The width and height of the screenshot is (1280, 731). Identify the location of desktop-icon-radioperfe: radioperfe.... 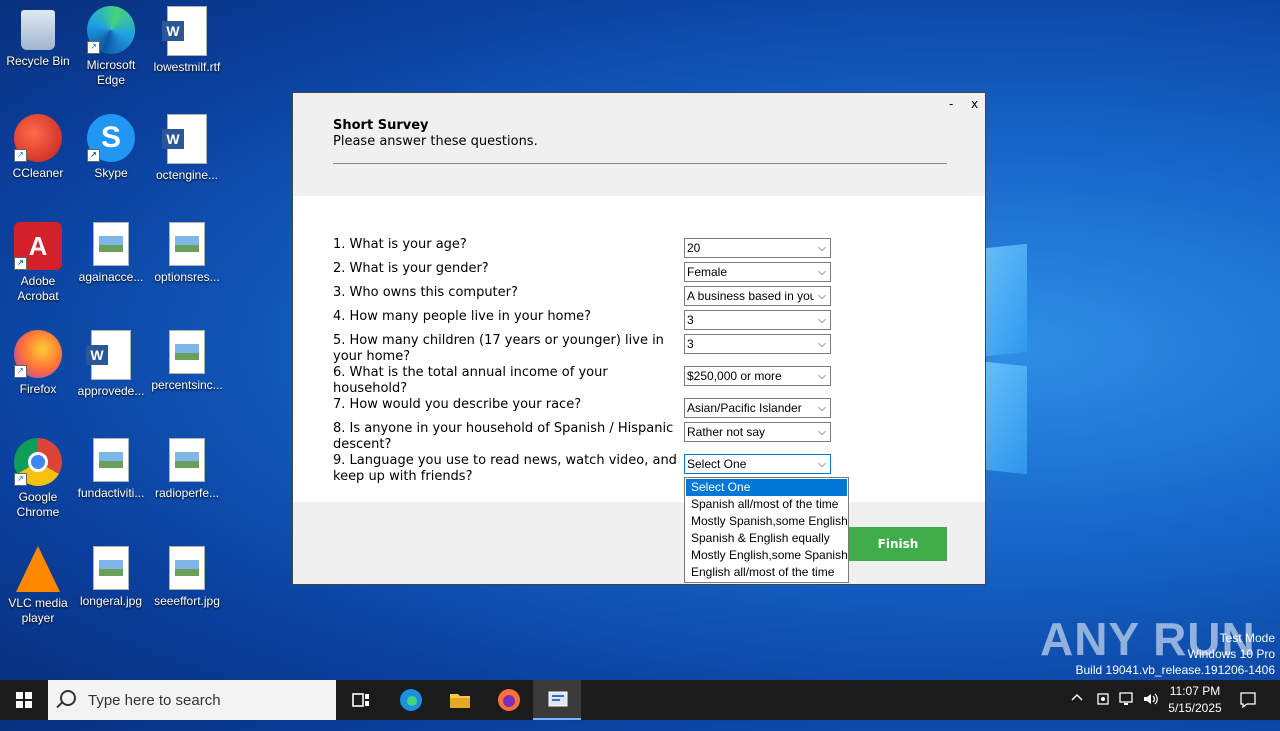
(187, 466).